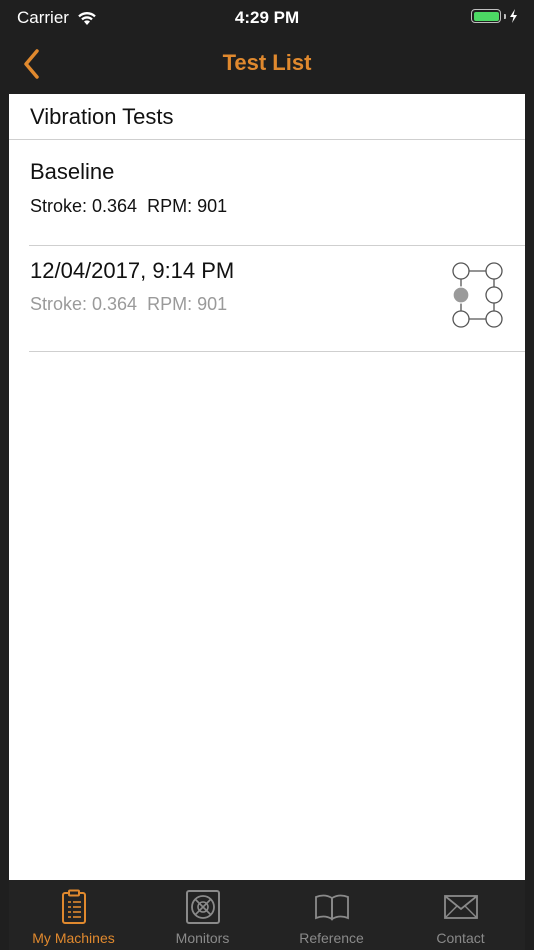 This screenshot has height=950, width=534. I want to click on navigation-bar: Test List, so click(267, 65).